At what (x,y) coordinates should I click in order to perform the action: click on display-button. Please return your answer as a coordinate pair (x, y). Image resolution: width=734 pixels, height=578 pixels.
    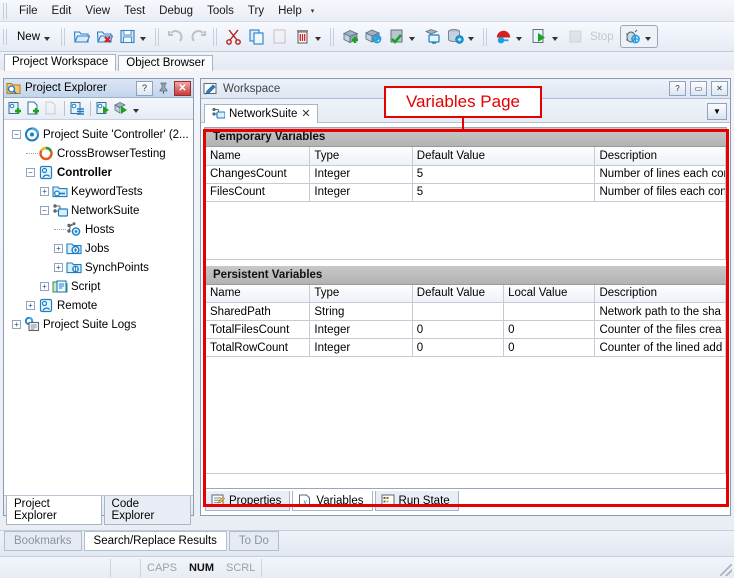
    Looking at the image, I should click on (432, 36).